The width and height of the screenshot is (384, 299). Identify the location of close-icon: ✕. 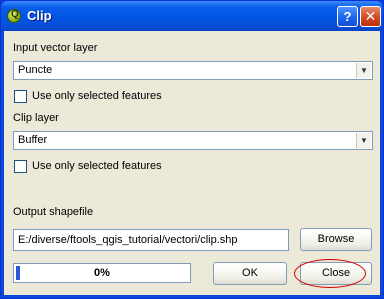
(370, 16).